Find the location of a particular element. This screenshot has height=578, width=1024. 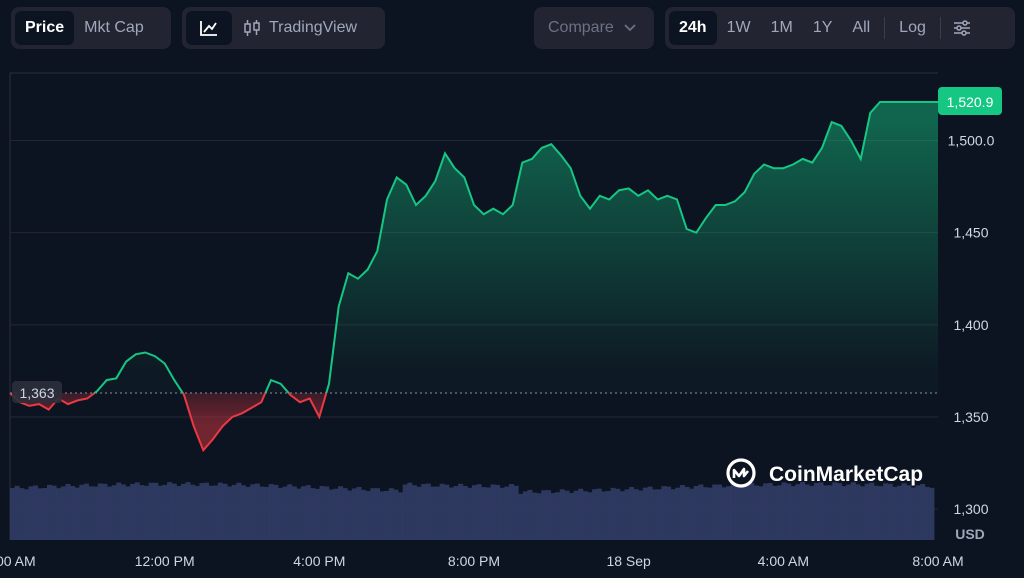

x-tick-label: 18 Sep is located at coordinates (628, 561).